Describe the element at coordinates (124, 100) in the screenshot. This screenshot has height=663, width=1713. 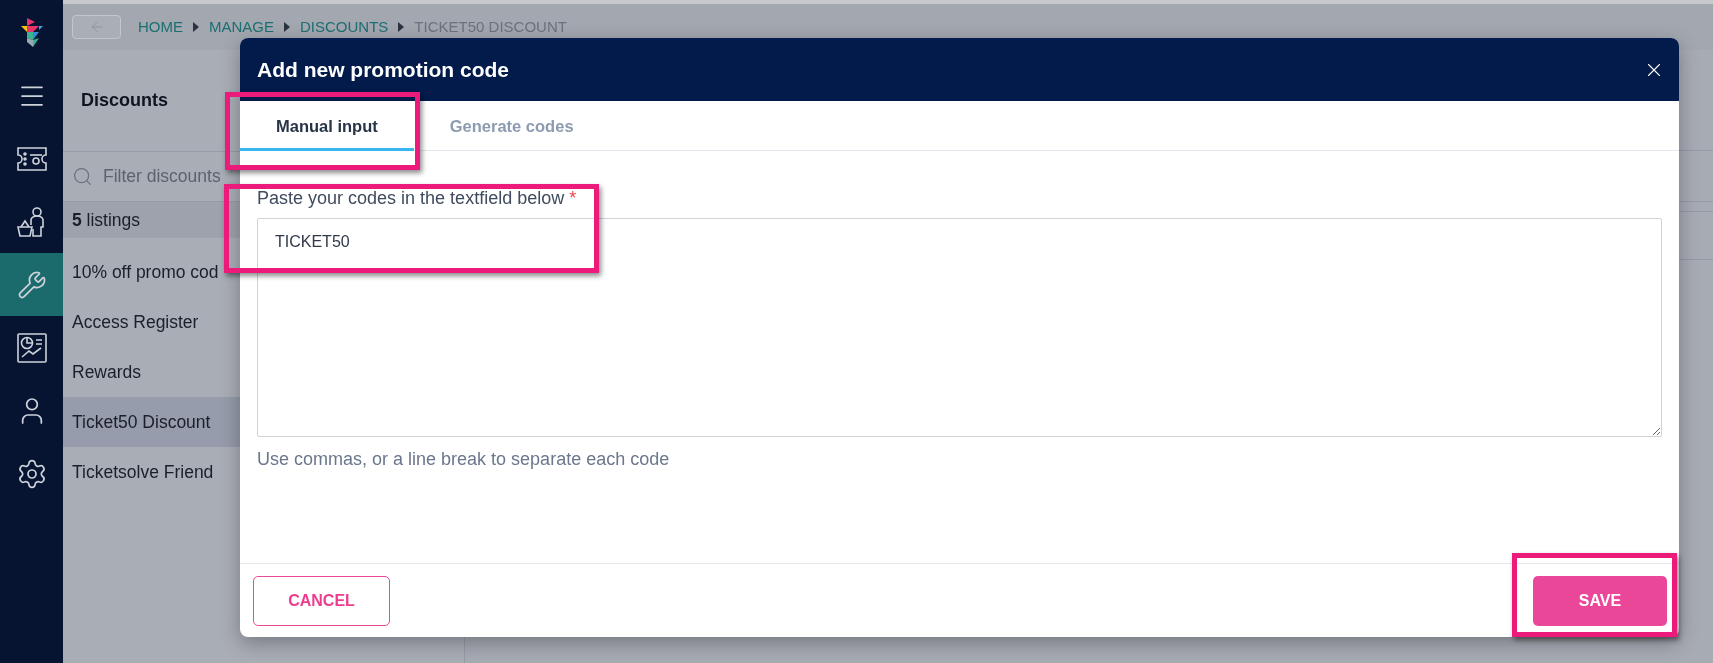
I see `panel-title: Discounts` at that location.